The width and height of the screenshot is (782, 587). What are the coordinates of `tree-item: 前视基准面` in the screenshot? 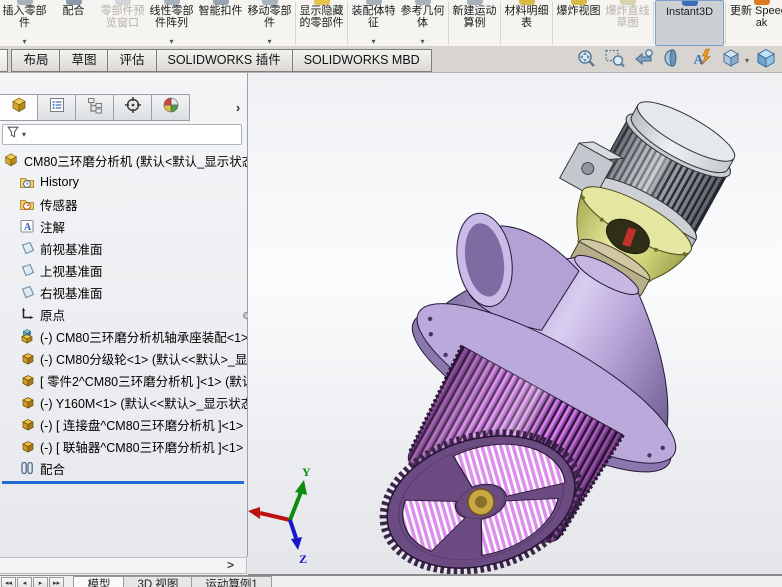 It's located at (123, 248).